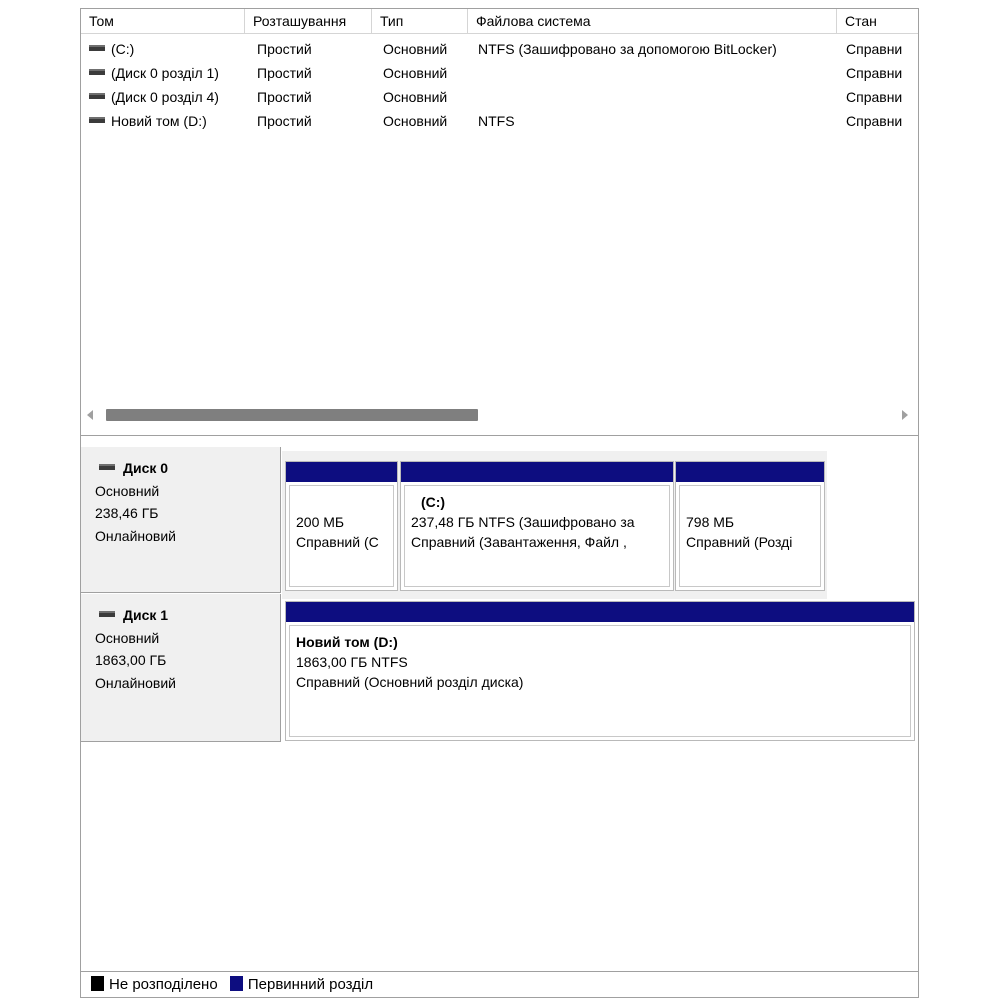  I want to click on legend: Не розподілено Первинний розділ, so click(499, 984).